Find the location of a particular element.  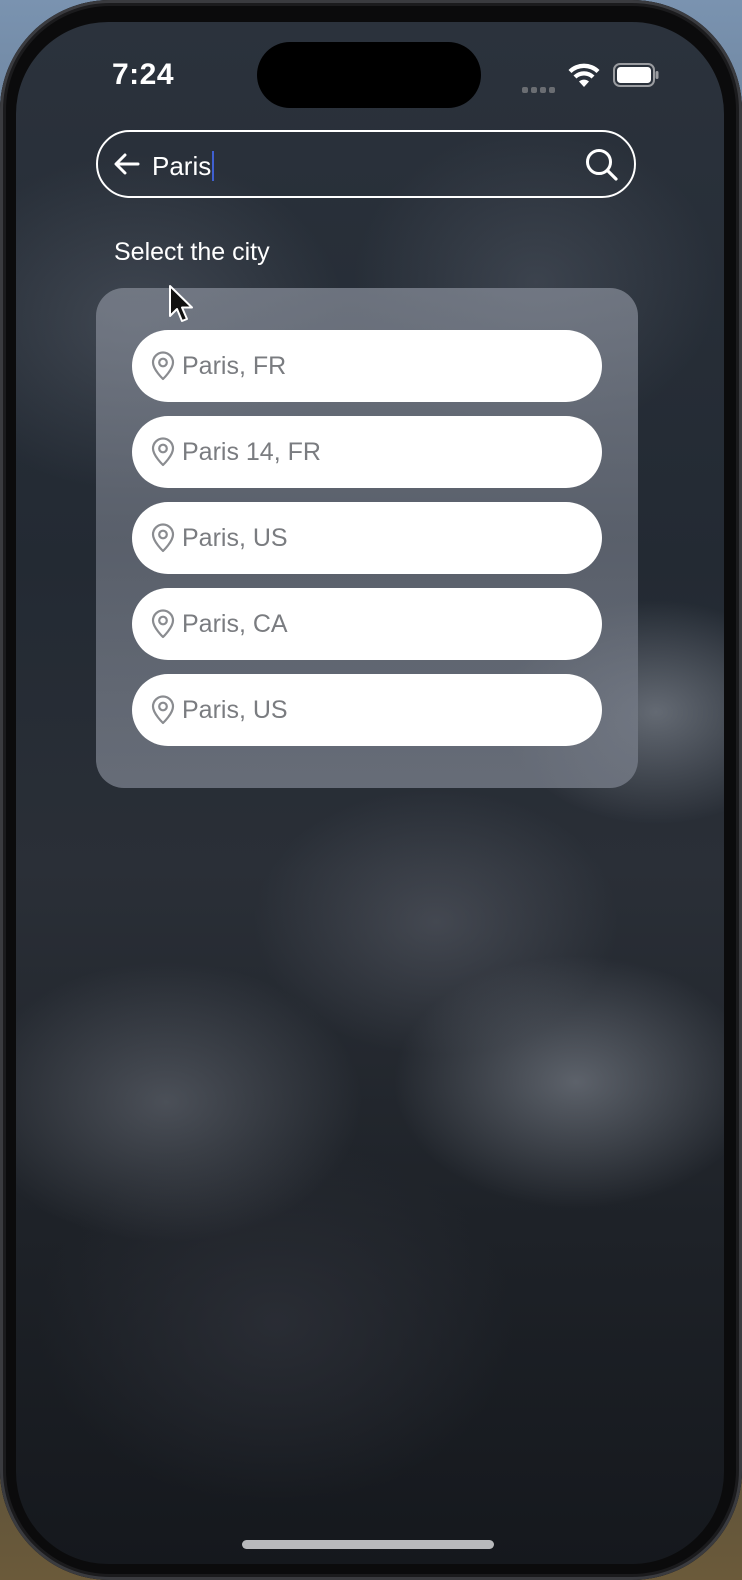

cellular-signal-icon is located at coordinates (540, 86).